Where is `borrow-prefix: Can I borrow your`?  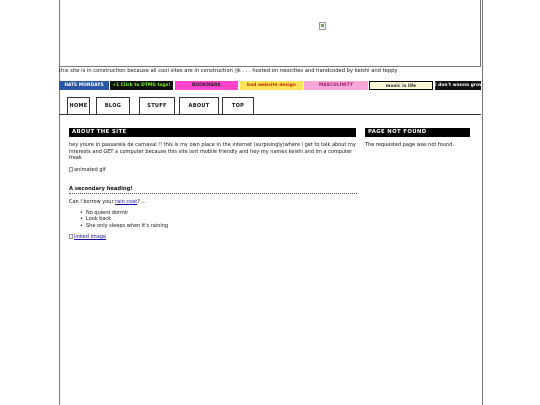 borrow-prefix: Can I borrow your is located at coordinates (91, 202).